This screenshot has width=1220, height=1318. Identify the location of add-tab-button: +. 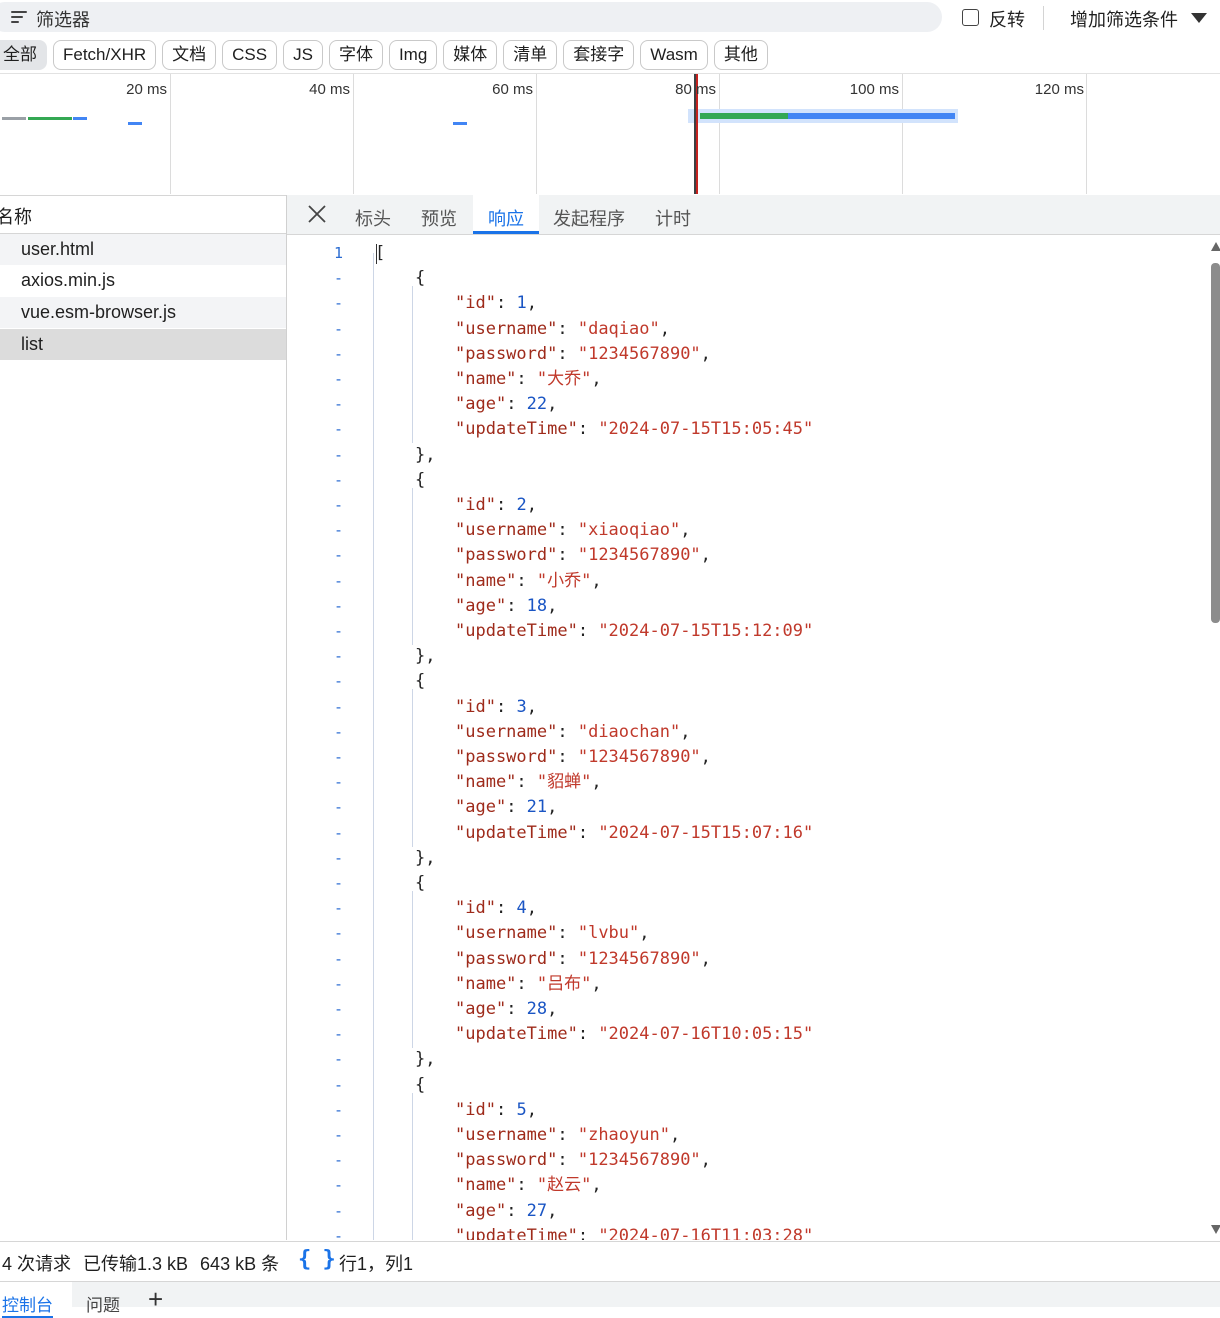
(155, 1299).